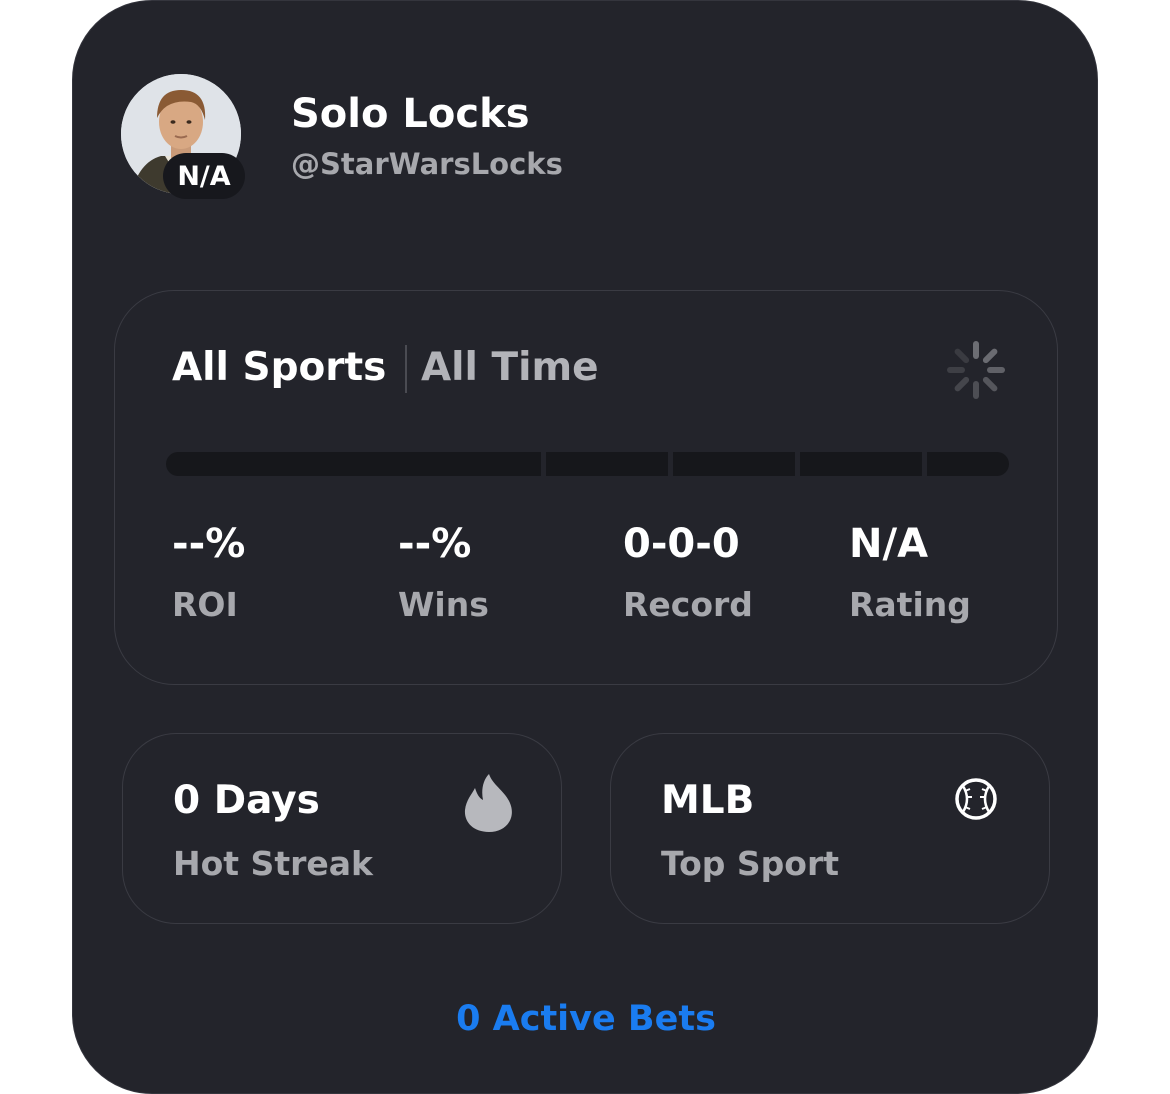 The width and height of the screenshot is (1170, 1094). I want to click on active-bets-link: 0 Active Bets, so click(586, 1019).